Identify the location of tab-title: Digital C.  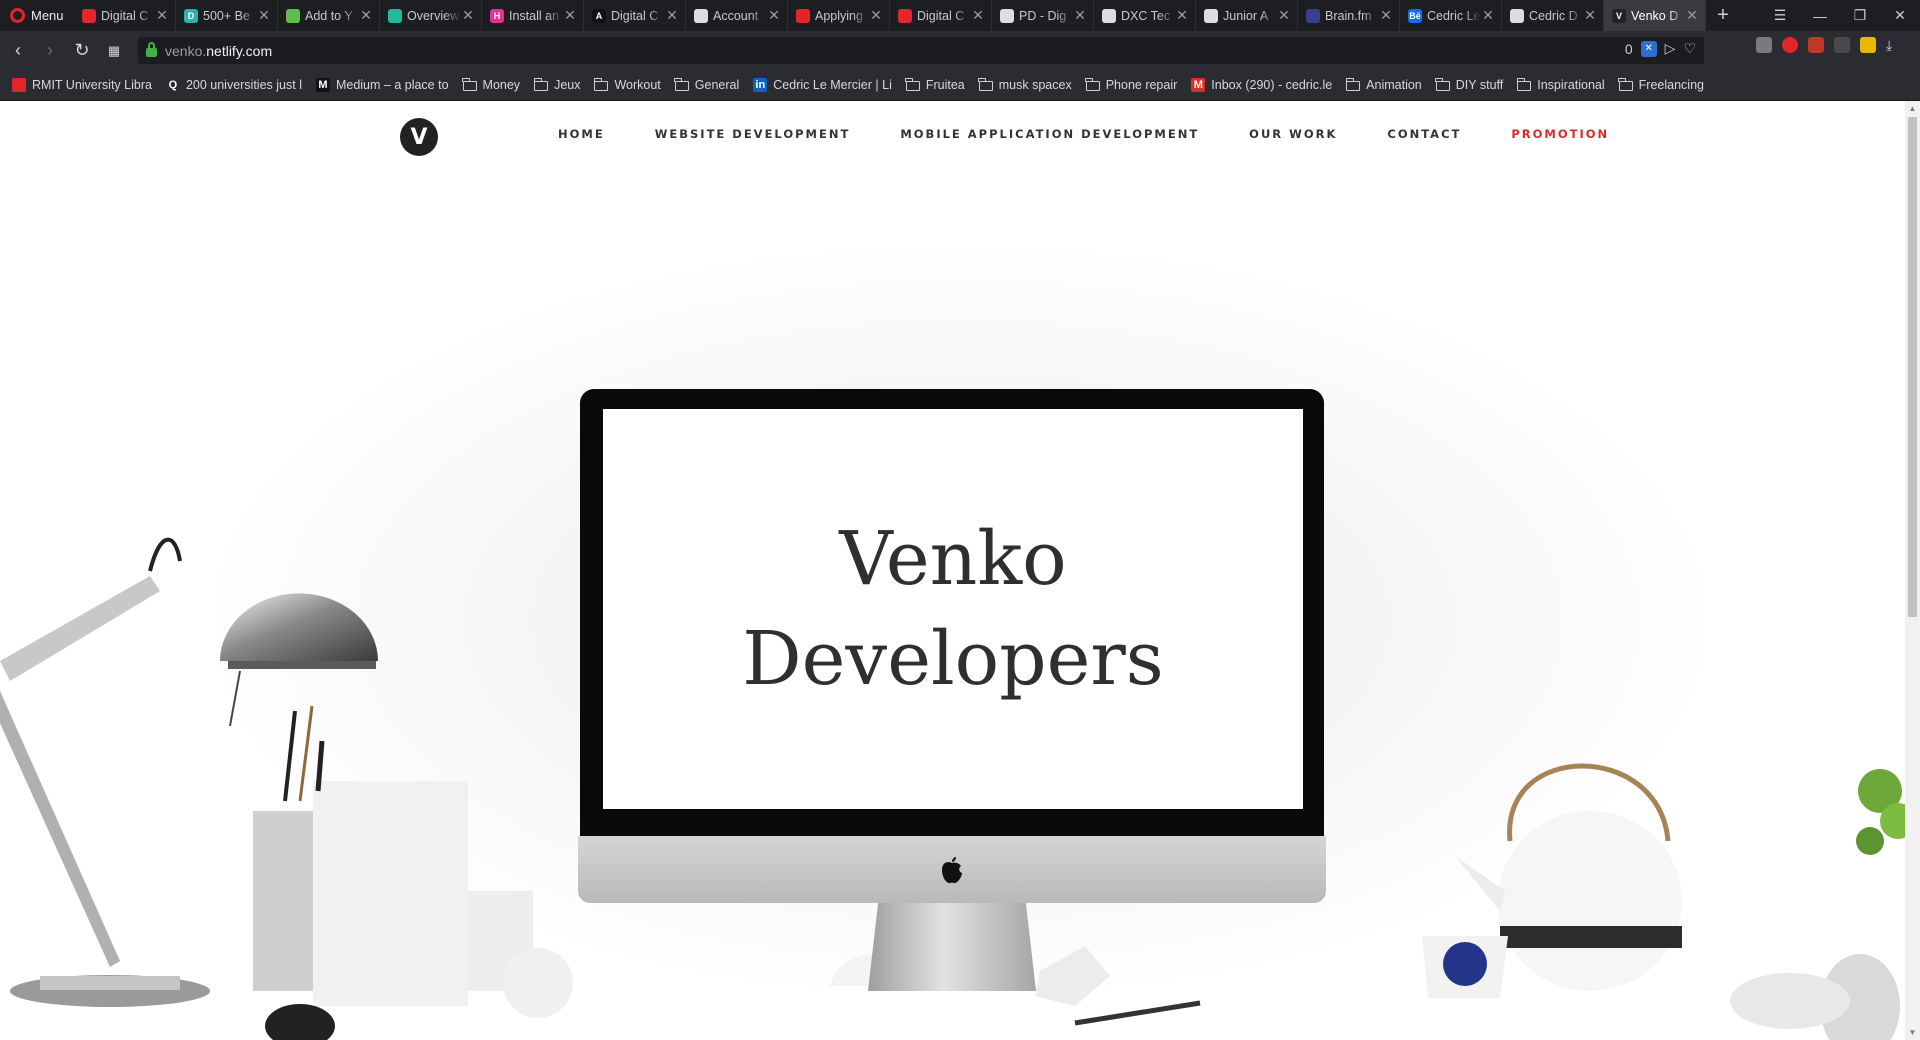
(125, 15).